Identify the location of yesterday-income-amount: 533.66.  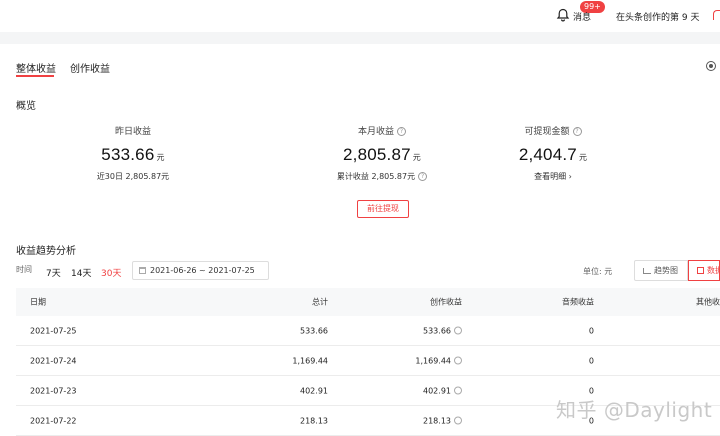
(128, 154).